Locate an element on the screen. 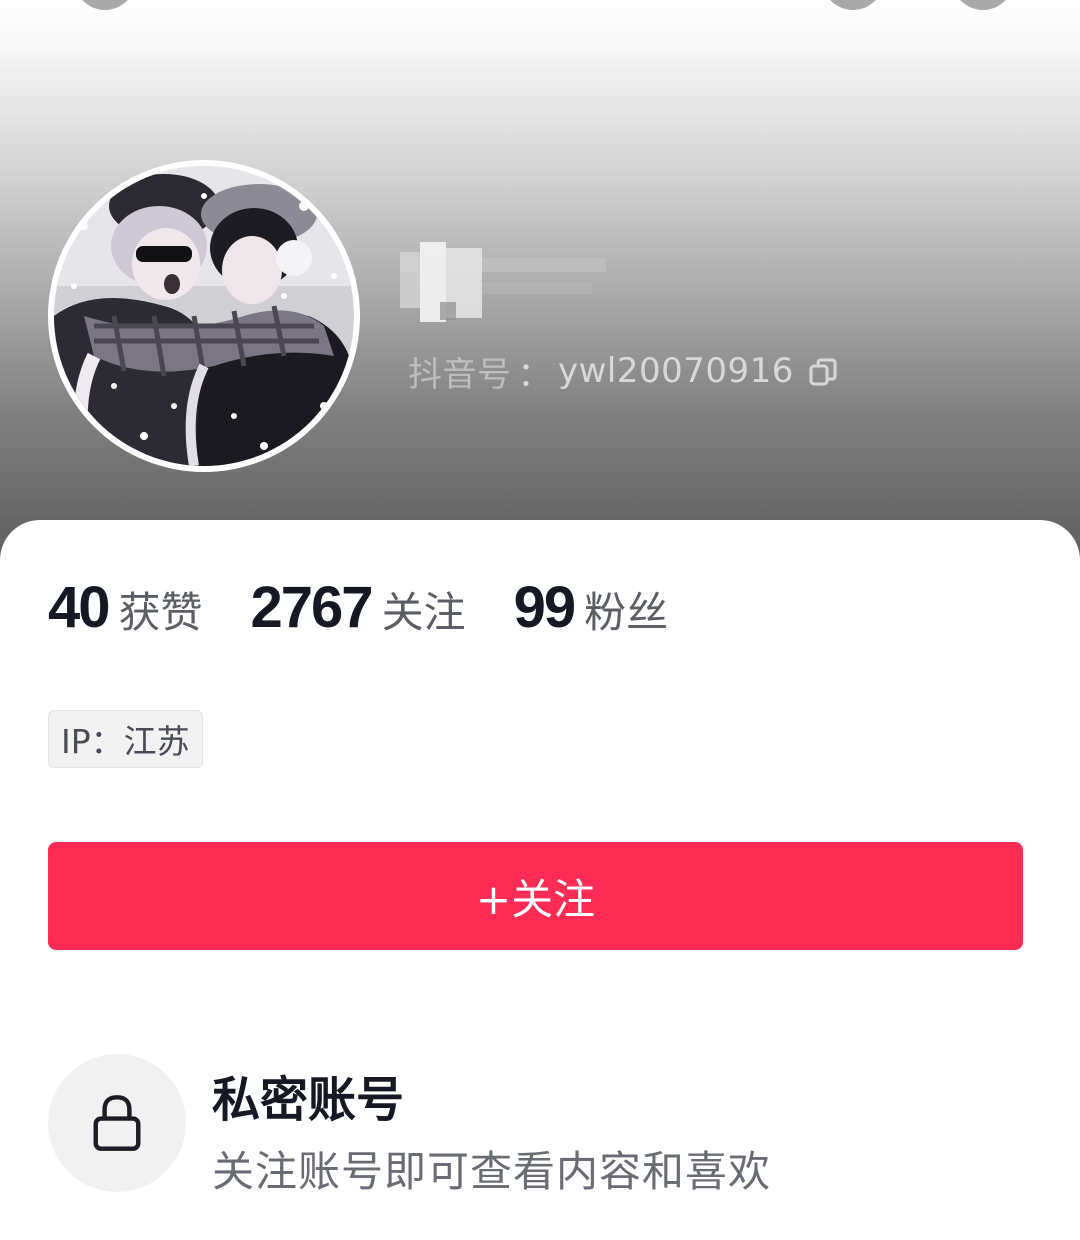 This screenshot has height=1240, width=1080. stat-value: 99 is located at coordinates (544, 607).